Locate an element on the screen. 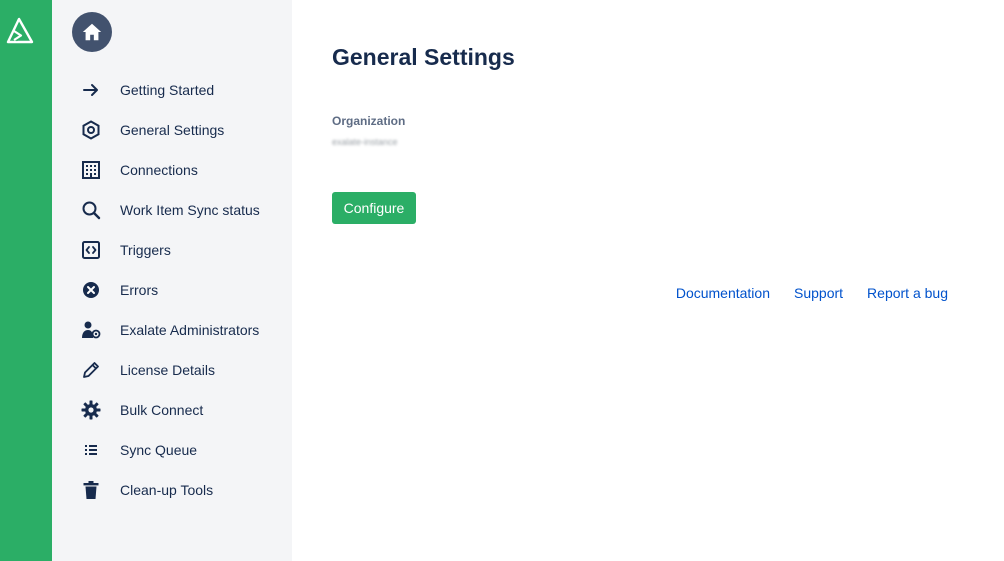 This screenshot has width=1004, height=561. sidebar-item-exalate-administrators: Exalate Administrators is located at coordinates (172, 330).